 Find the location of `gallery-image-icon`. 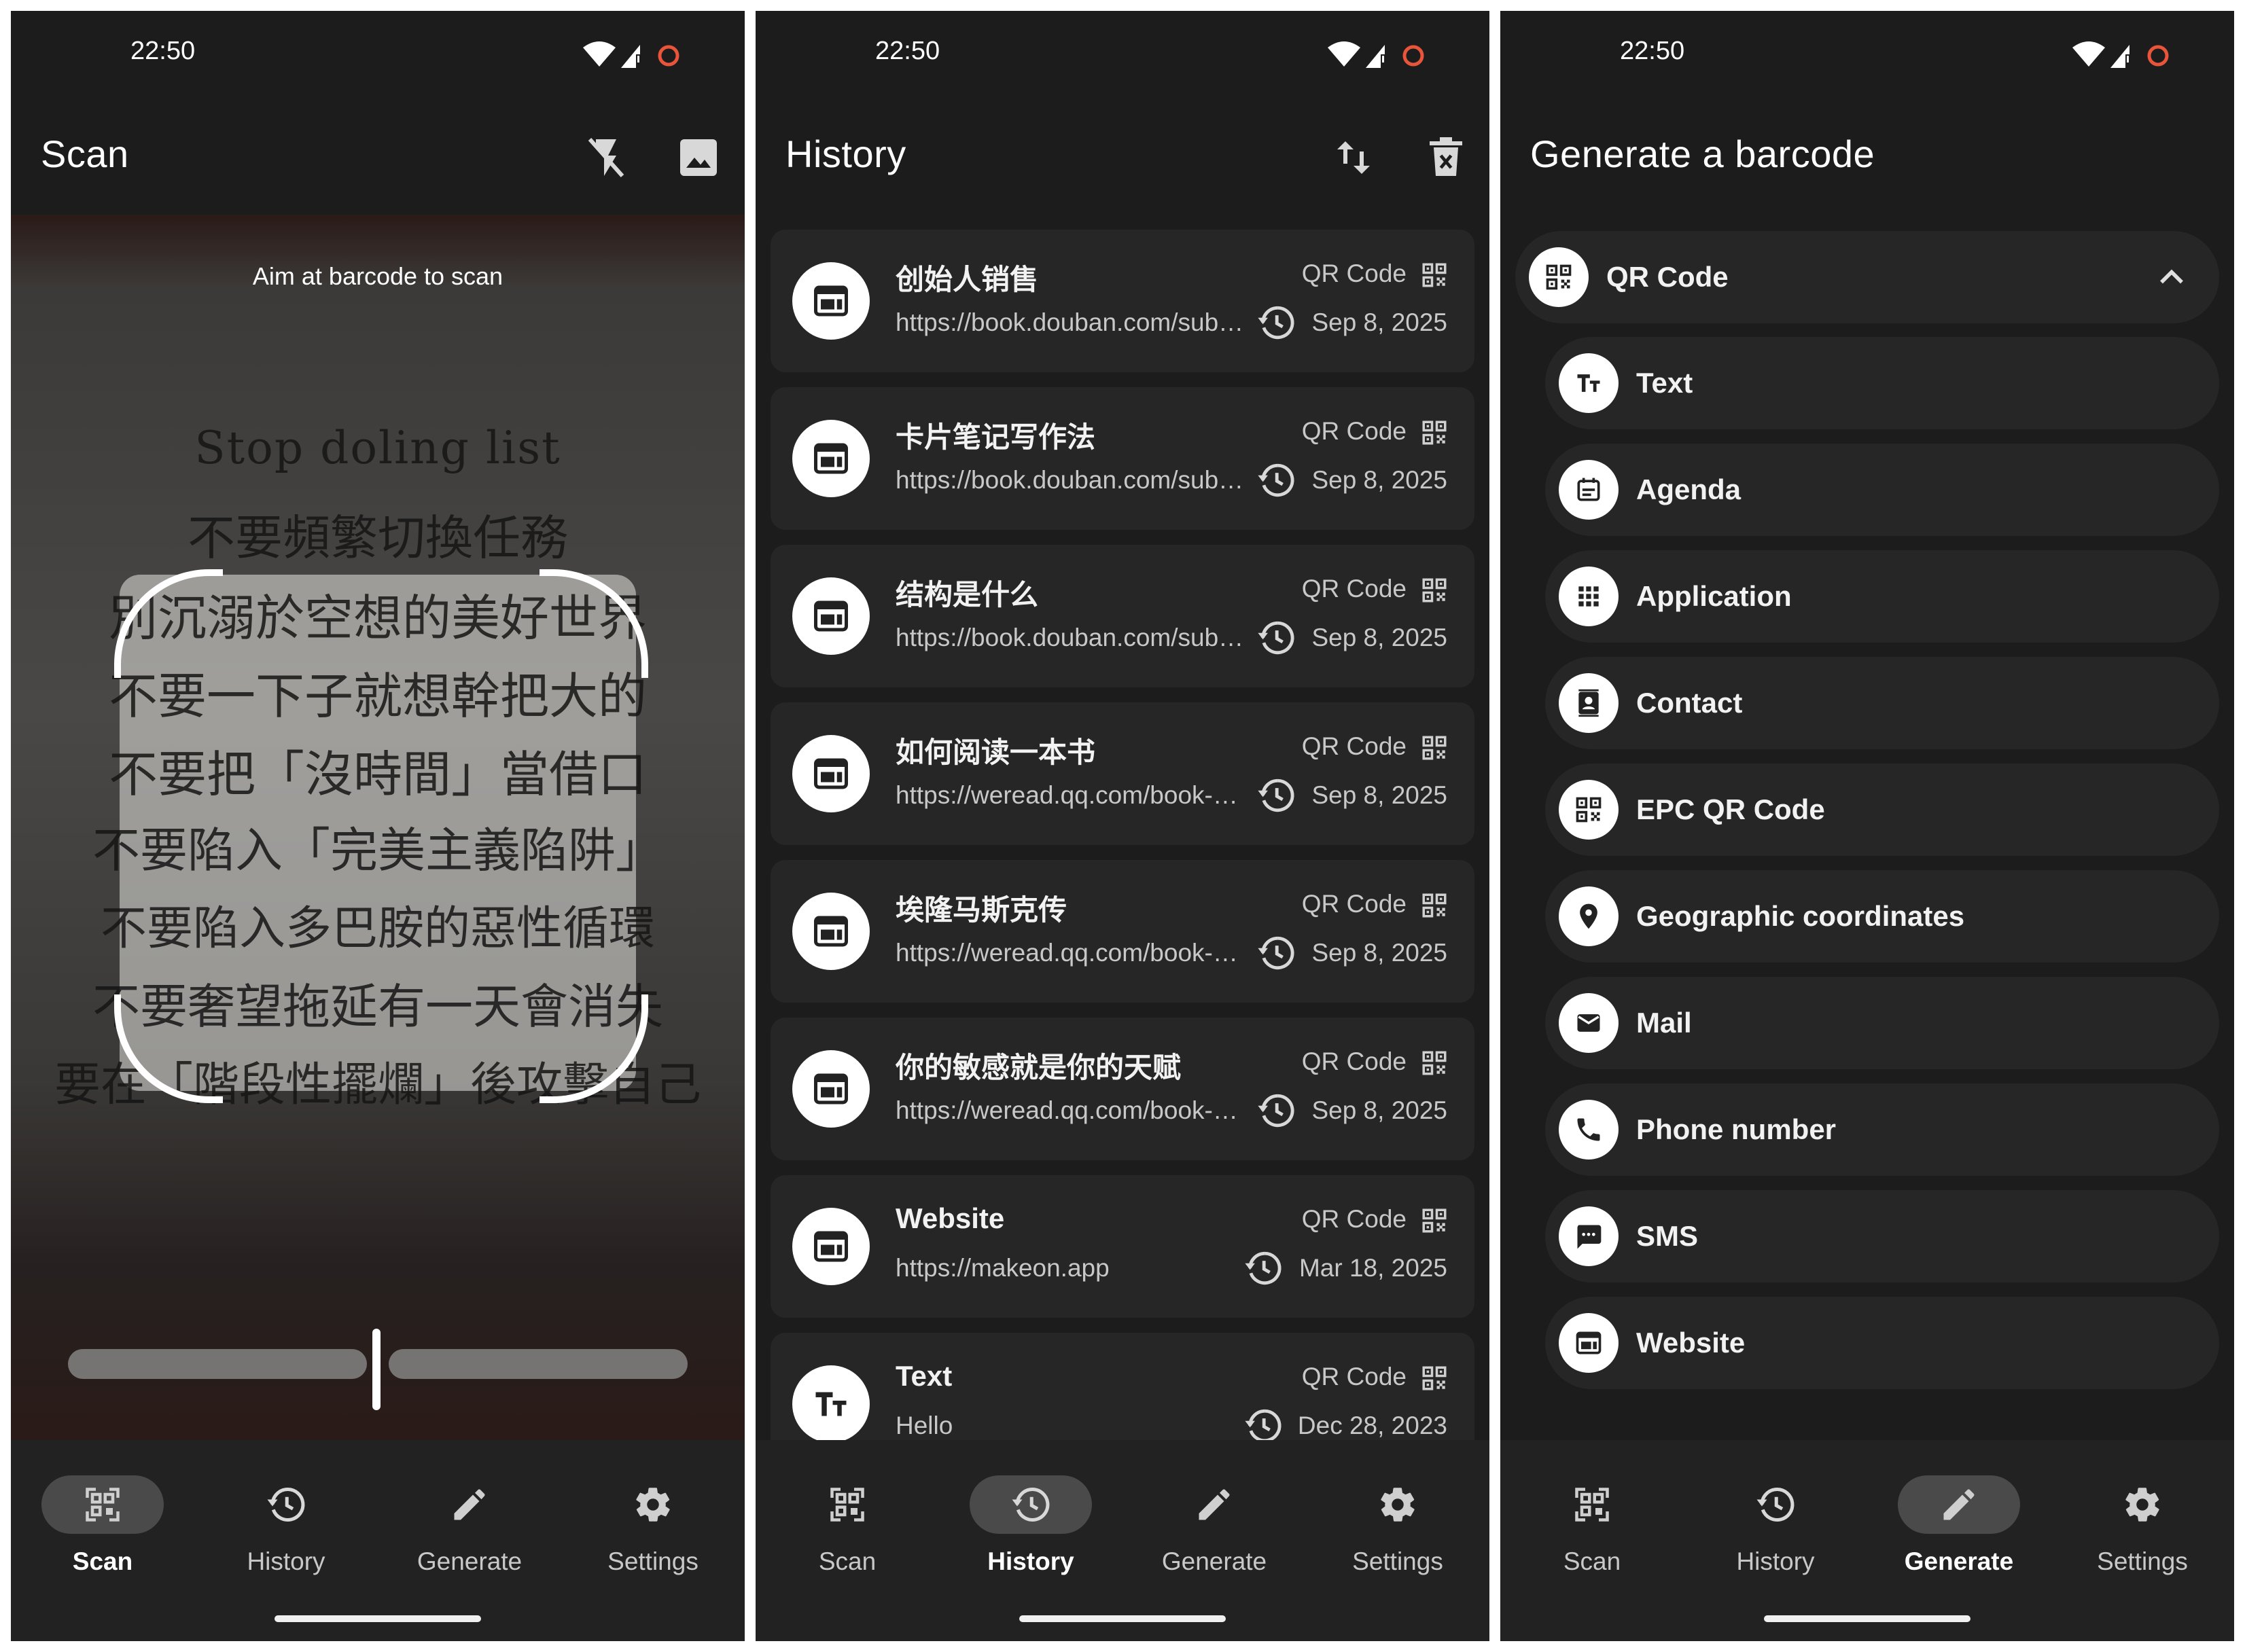

gallery-image-icon is located at coordinates (698, 157).